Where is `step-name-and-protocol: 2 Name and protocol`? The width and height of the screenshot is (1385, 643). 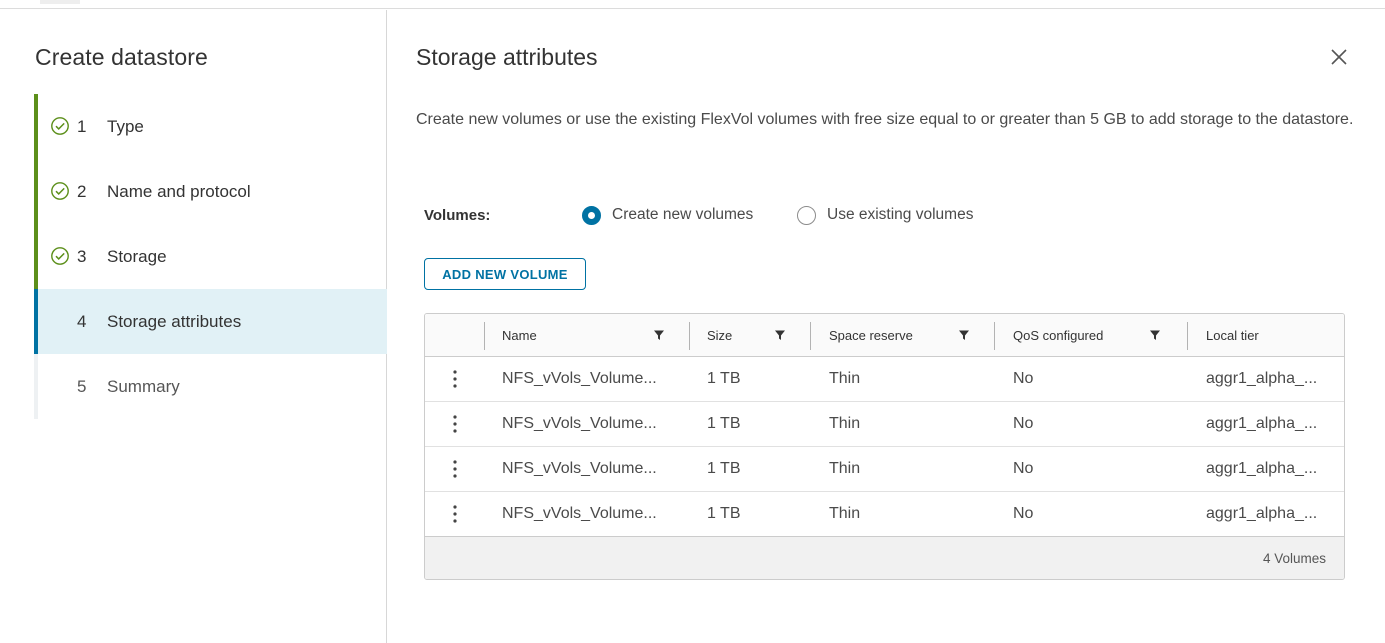 step-name-and-protocol: 2 Name and protocol is located at coordinates (210, 191).